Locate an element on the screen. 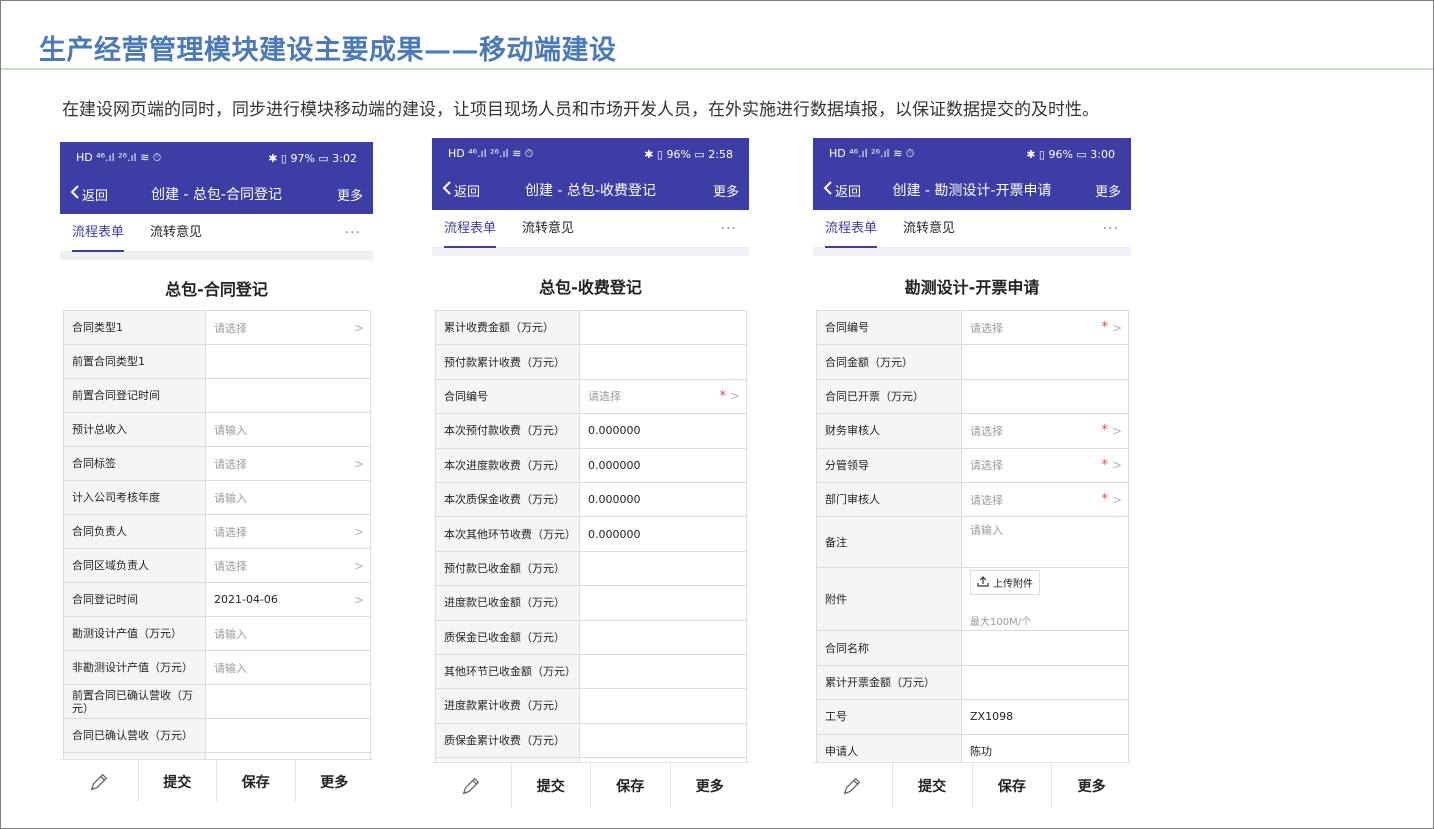  form-row: 工号 ZX1098 is located at coordinates (973, 717).